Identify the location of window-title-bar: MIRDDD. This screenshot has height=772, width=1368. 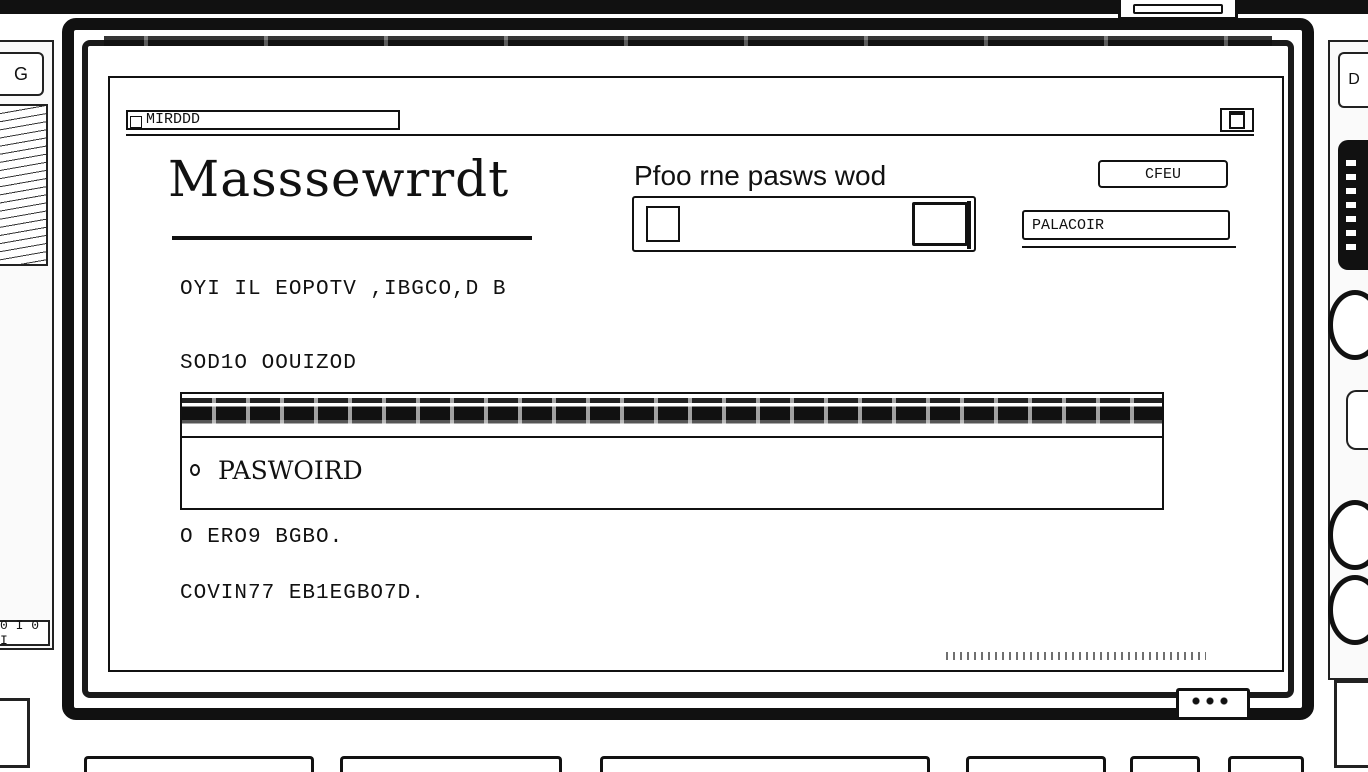
(690, 122).